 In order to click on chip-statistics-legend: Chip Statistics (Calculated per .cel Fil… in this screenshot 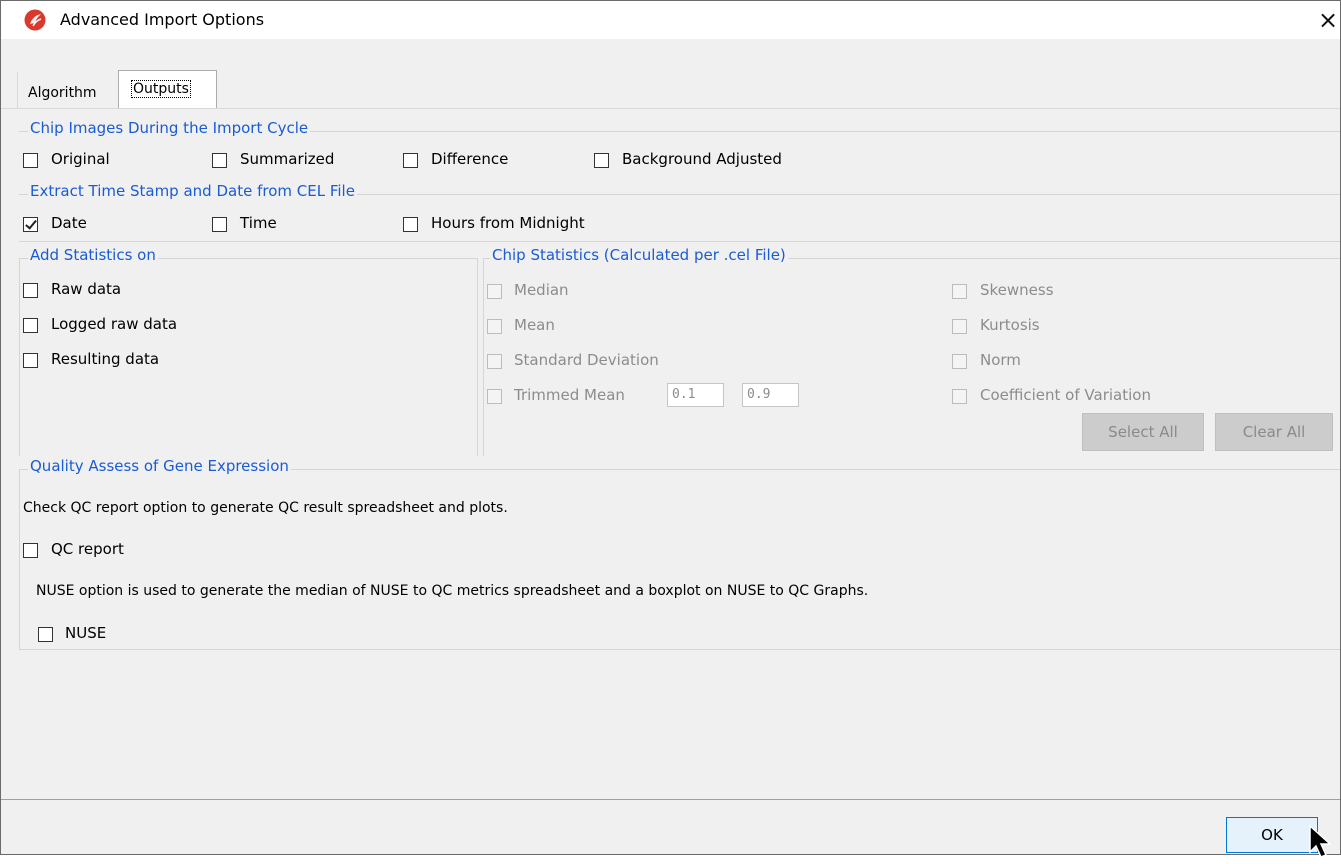, I will do `click(639, 255)`.